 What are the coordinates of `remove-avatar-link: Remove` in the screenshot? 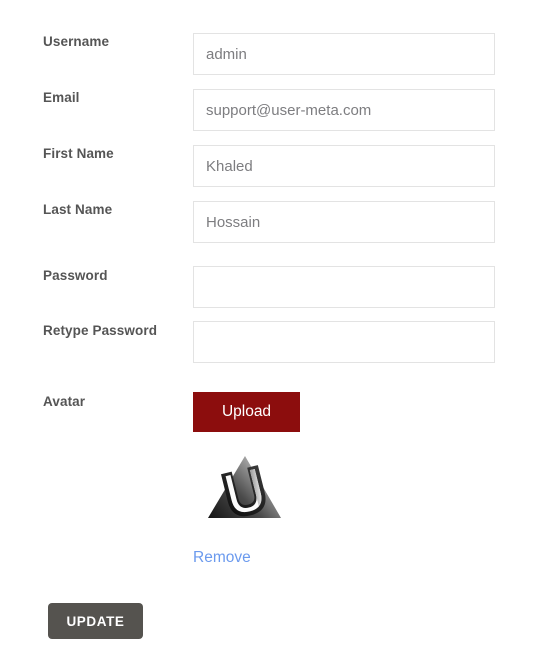 It's located at (222, 558).